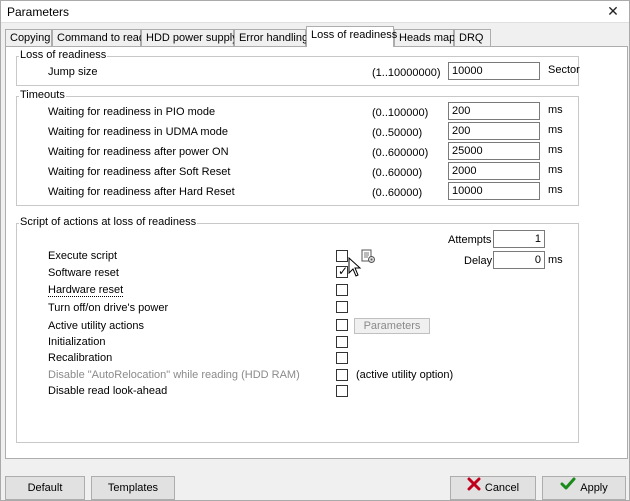 The image size is (630, 501). What do you see at coordinates (96, 326) in the screenshot?
I see `active-utility-actions-label: Active utility actions` at bounding box center [96, 326].